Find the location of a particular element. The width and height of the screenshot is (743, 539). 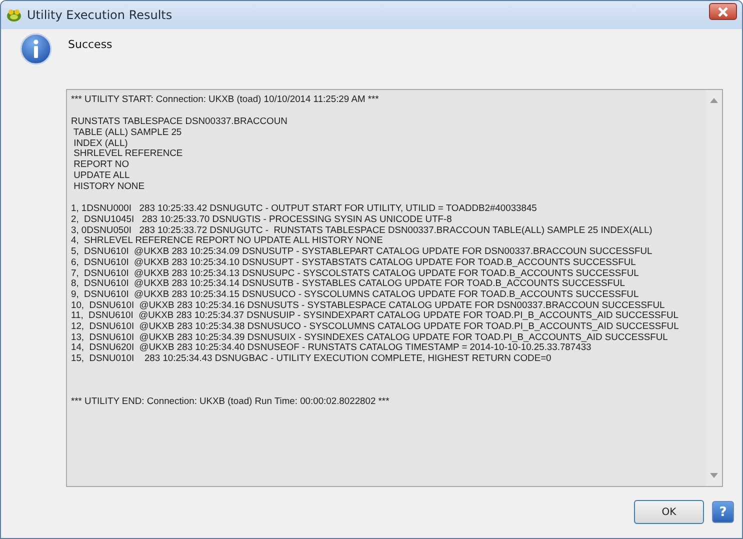

log-line: 1, 1DSNU000I 283 10:25:33.42 DSNUGUTC - OUTPUT START FOR UTILITY, UTILID = TOADDB2#40033845 is located at coordinates (304, 208).